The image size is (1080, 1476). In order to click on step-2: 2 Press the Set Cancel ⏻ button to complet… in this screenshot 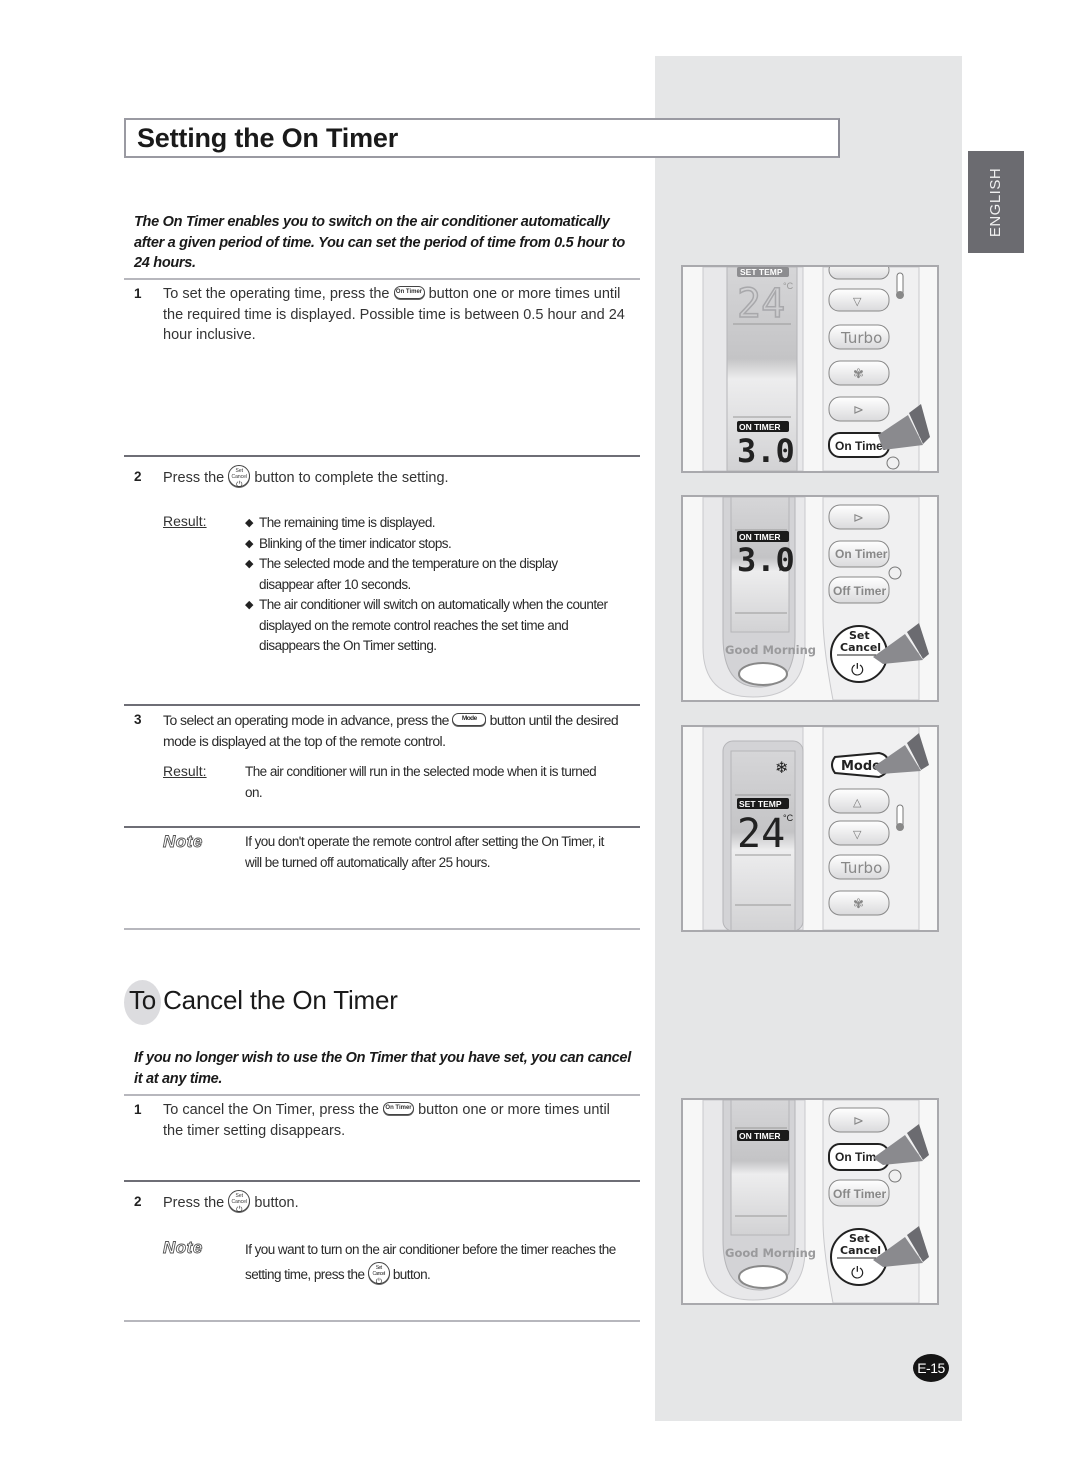, I will do `click(384, 477)`.